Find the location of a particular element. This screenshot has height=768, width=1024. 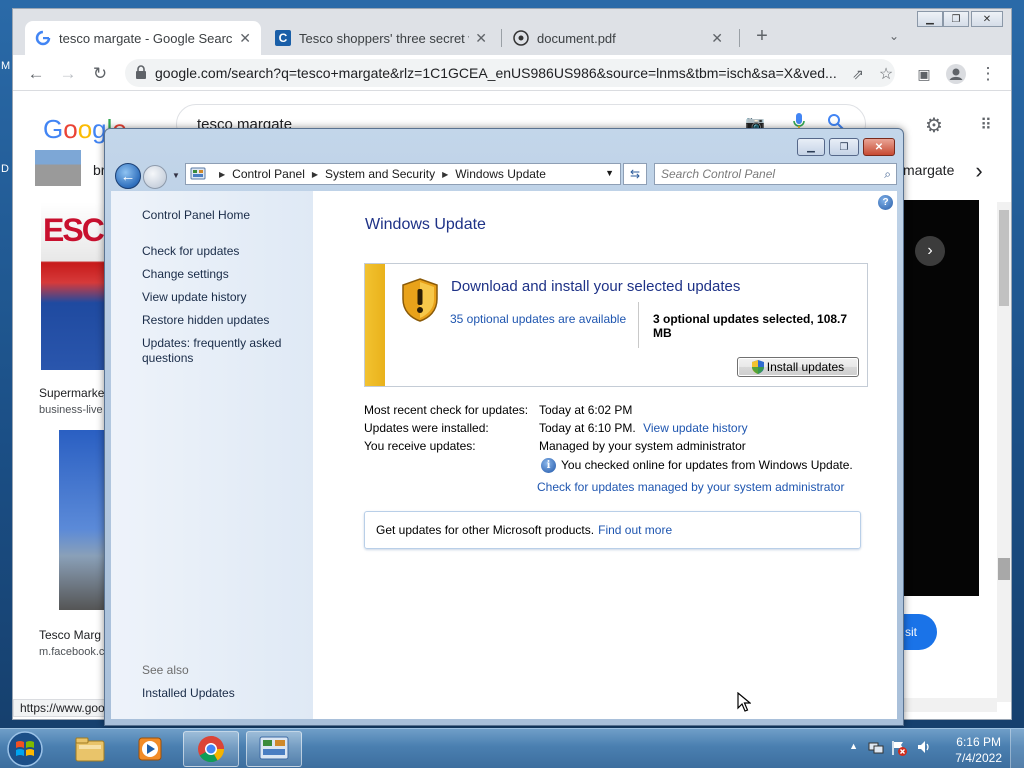

lock-icon is located at coordinates (141, 72).